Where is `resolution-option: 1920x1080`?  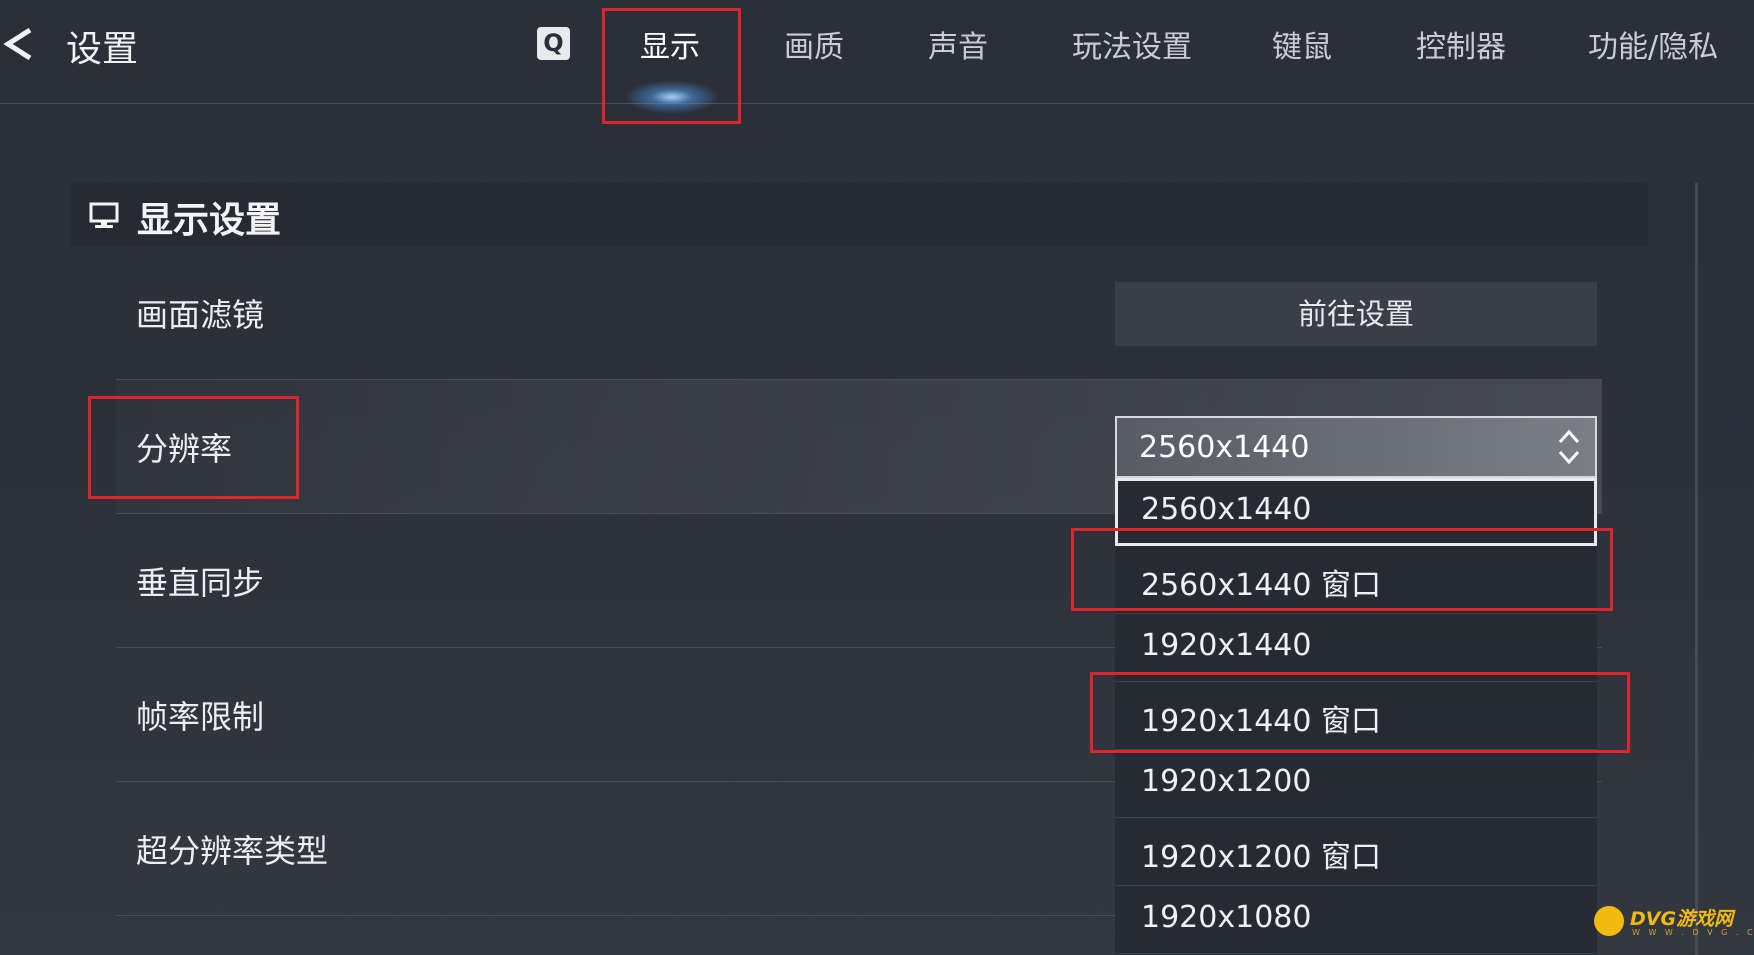 resolution-option: 1920x1080 is located at coordinates (1356, 920).